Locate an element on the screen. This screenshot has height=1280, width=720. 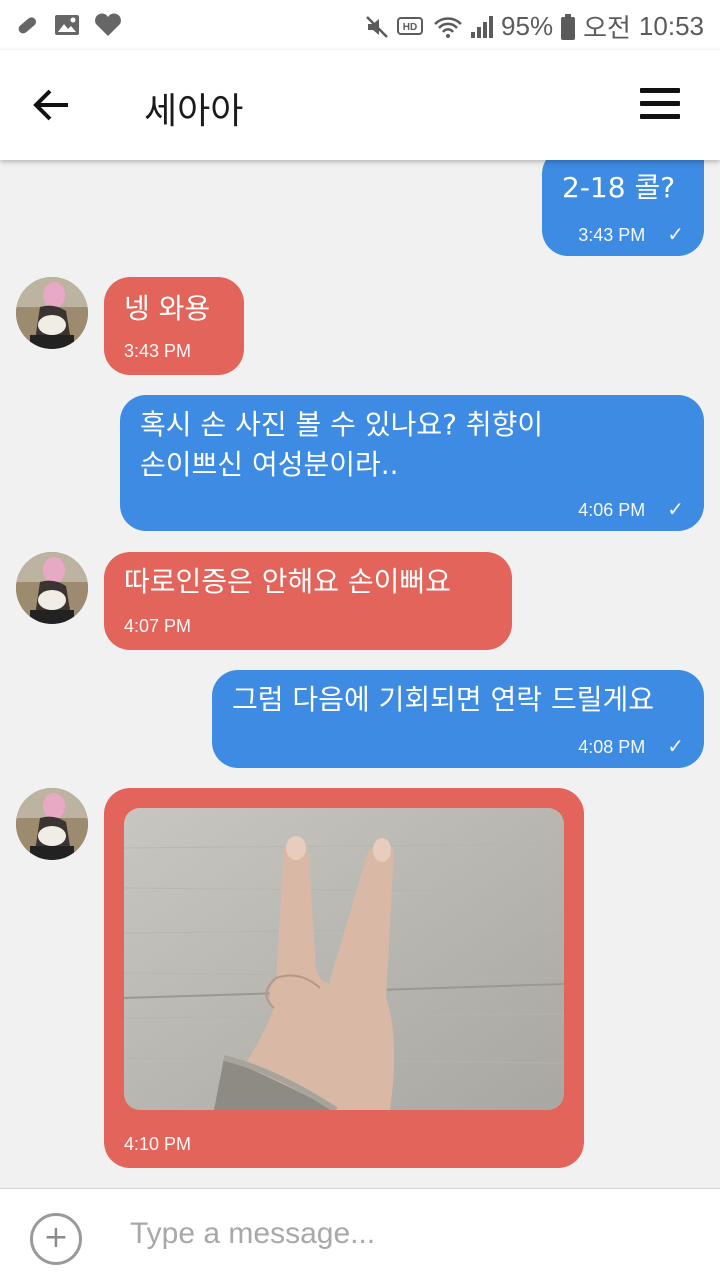
clock-time: 10:53 is located at coordinates (671, 26).